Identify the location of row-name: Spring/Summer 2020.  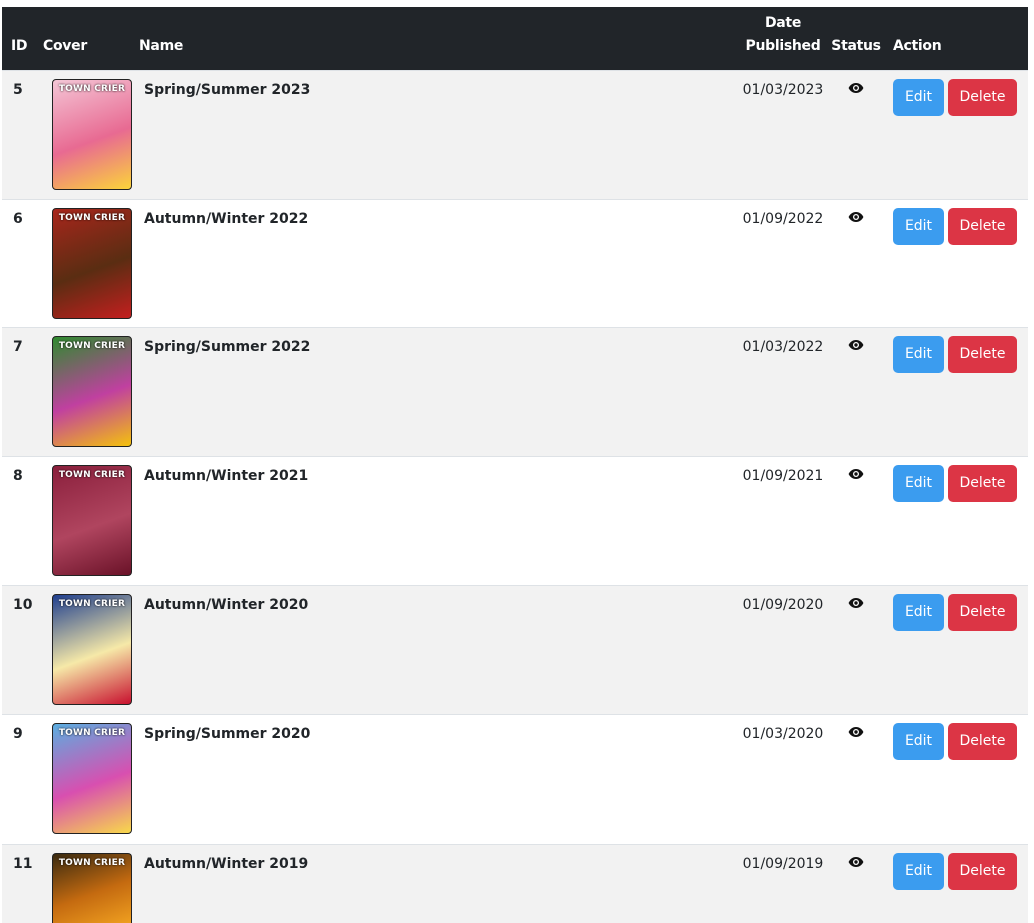
(227, 733).